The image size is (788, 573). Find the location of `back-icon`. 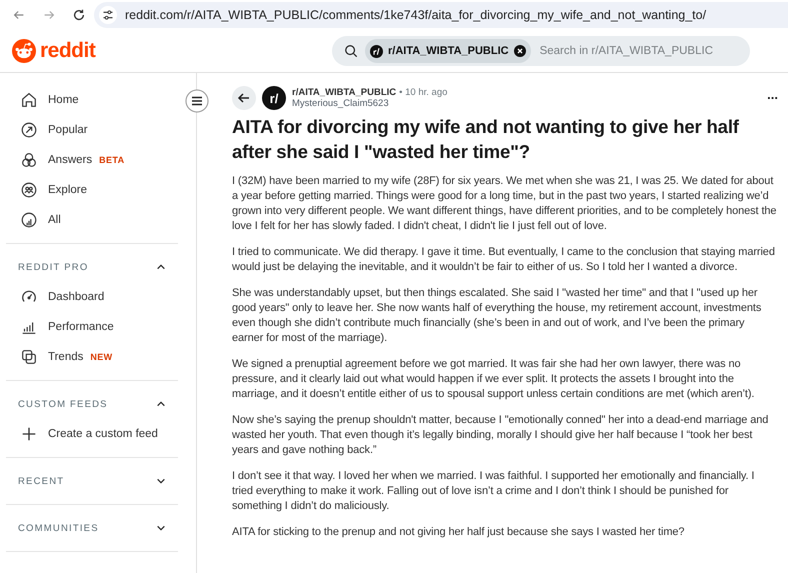

back-icon is located at coordinates (244, 98).